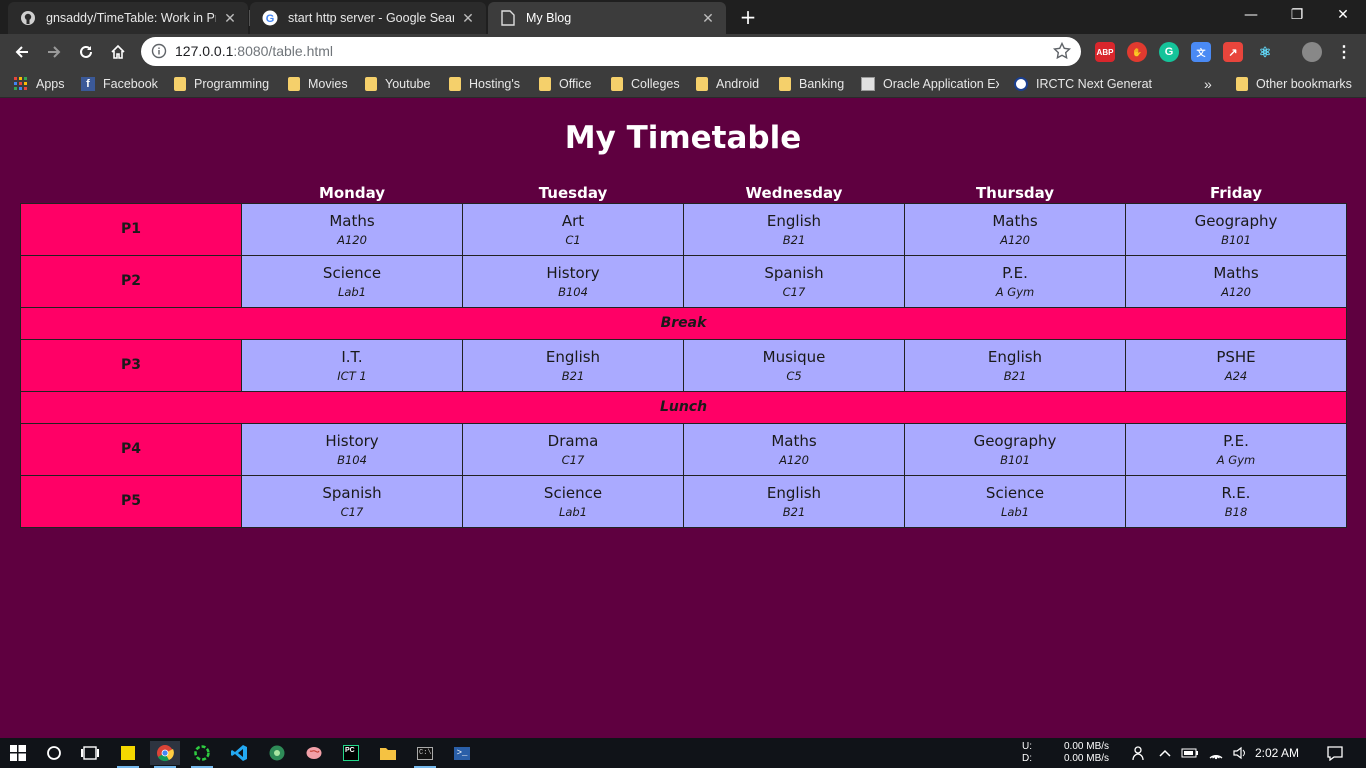 The width and height of the screenshot is (1366, 768). Describe the element at coordinates (131, 501) in the screenshot. I see `period-label: P5` at that location.